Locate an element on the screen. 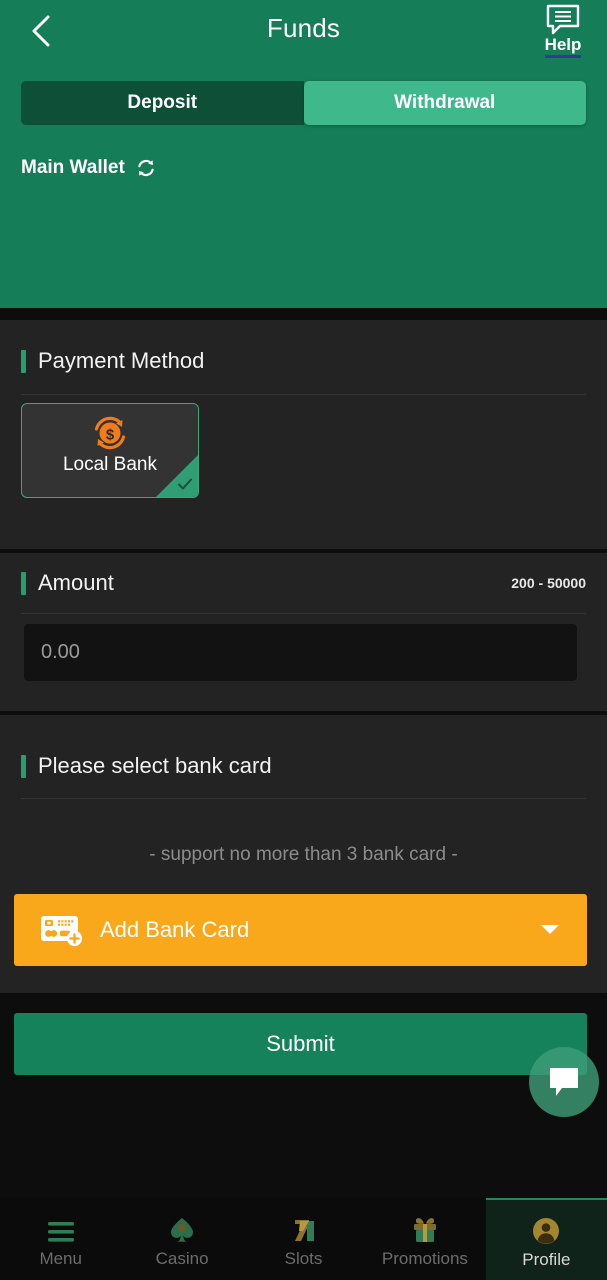  slot-seven-icon is located at coordinates (304, 1229).